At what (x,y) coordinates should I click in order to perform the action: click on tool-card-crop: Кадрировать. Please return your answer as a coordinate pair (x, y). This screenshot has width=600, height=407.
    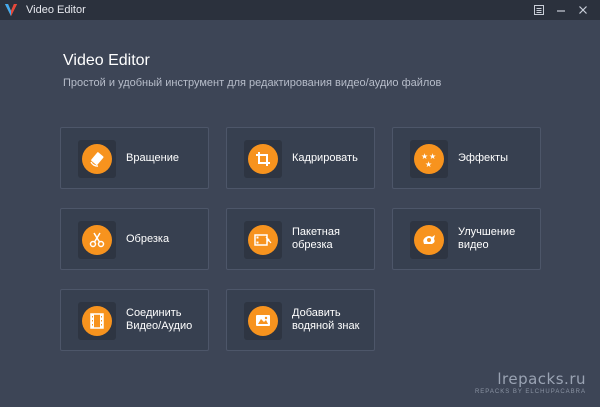
    Looking at the image, I should click on (300, 158).